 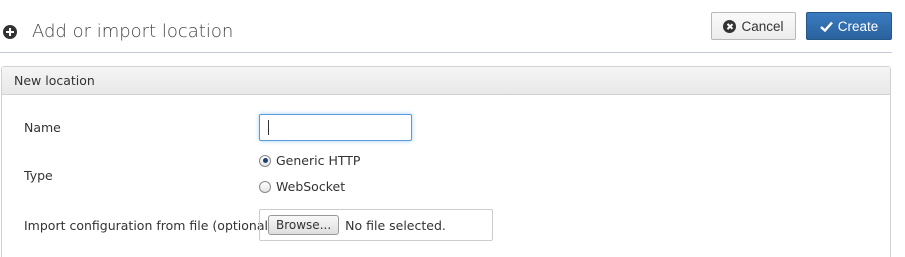 I want to click on file-input: Browse... No file selected., so click(x=376, y=225).